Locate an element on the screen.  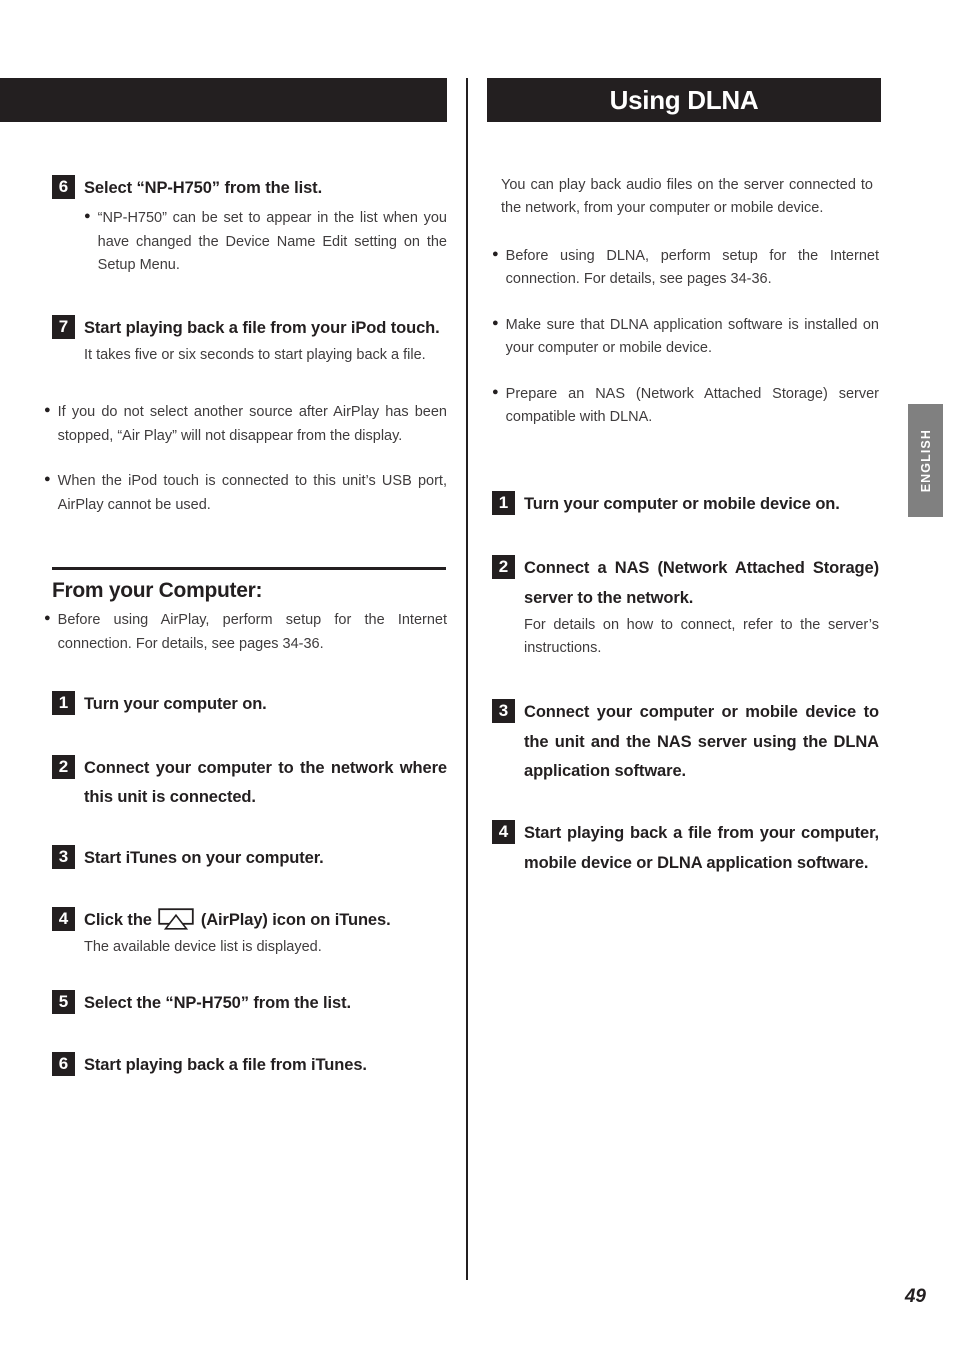
right-header-bar: Using DLNA is located at coordinates (684, 100).